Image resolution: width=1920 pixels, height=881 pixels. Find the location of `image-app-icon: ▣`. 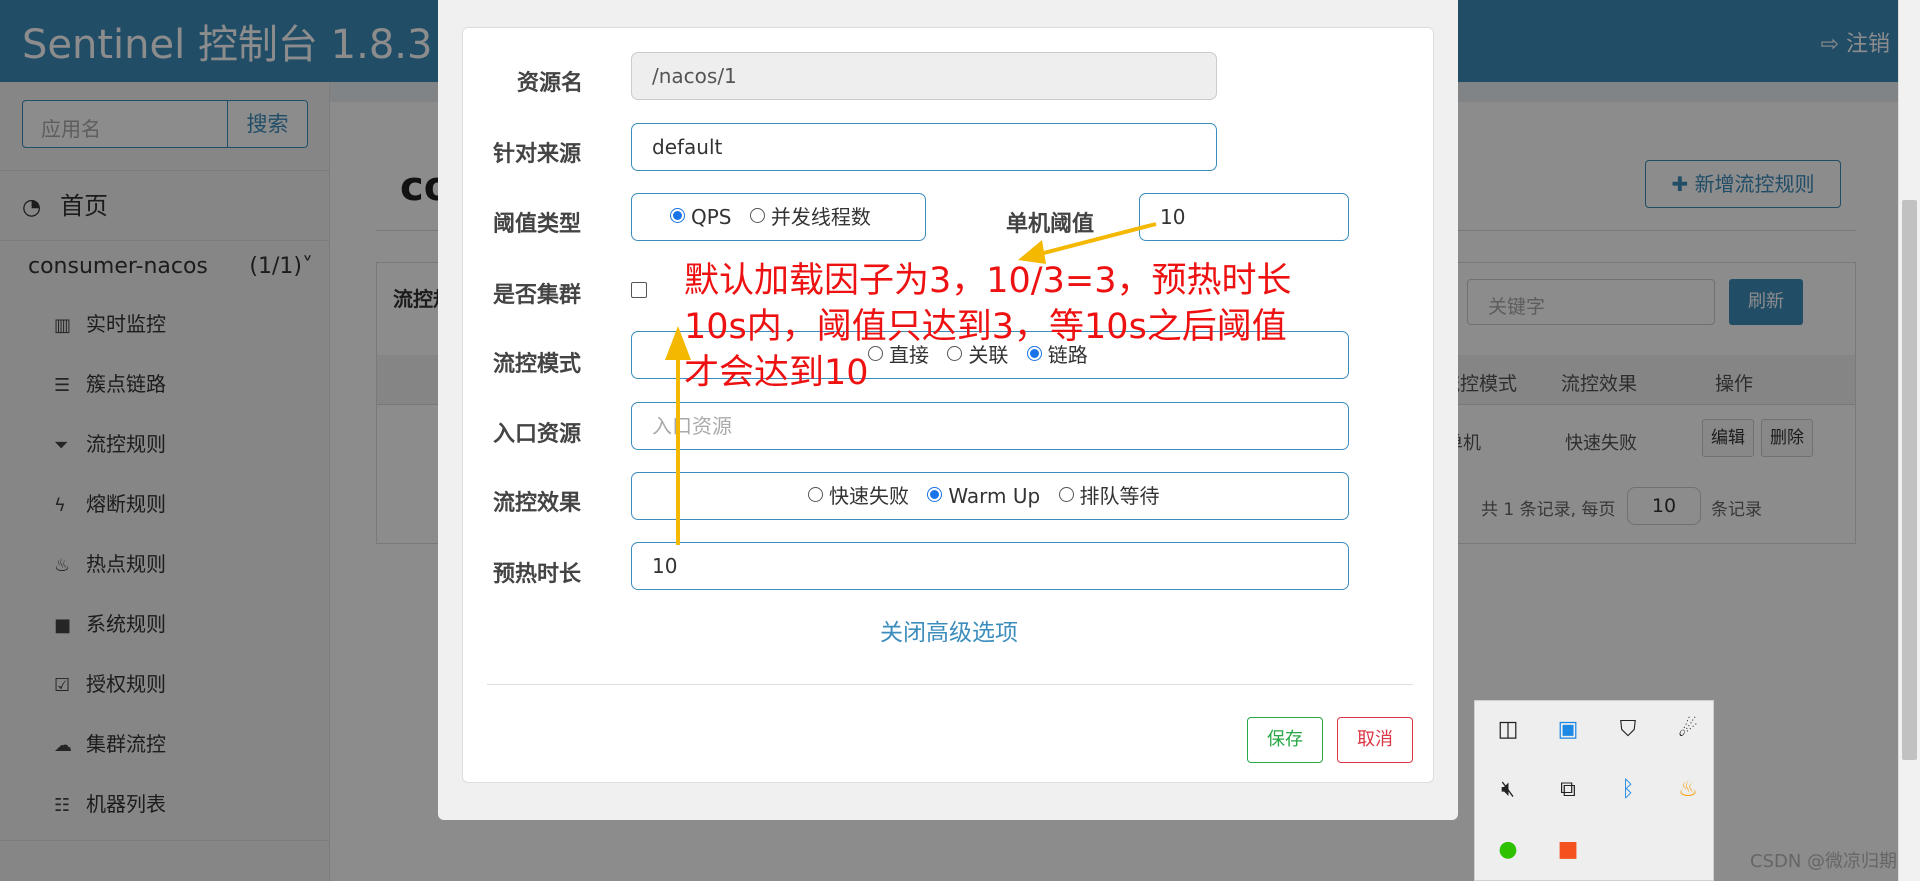

image-app-icon: ▣ is located at coordinates (1568, 730).